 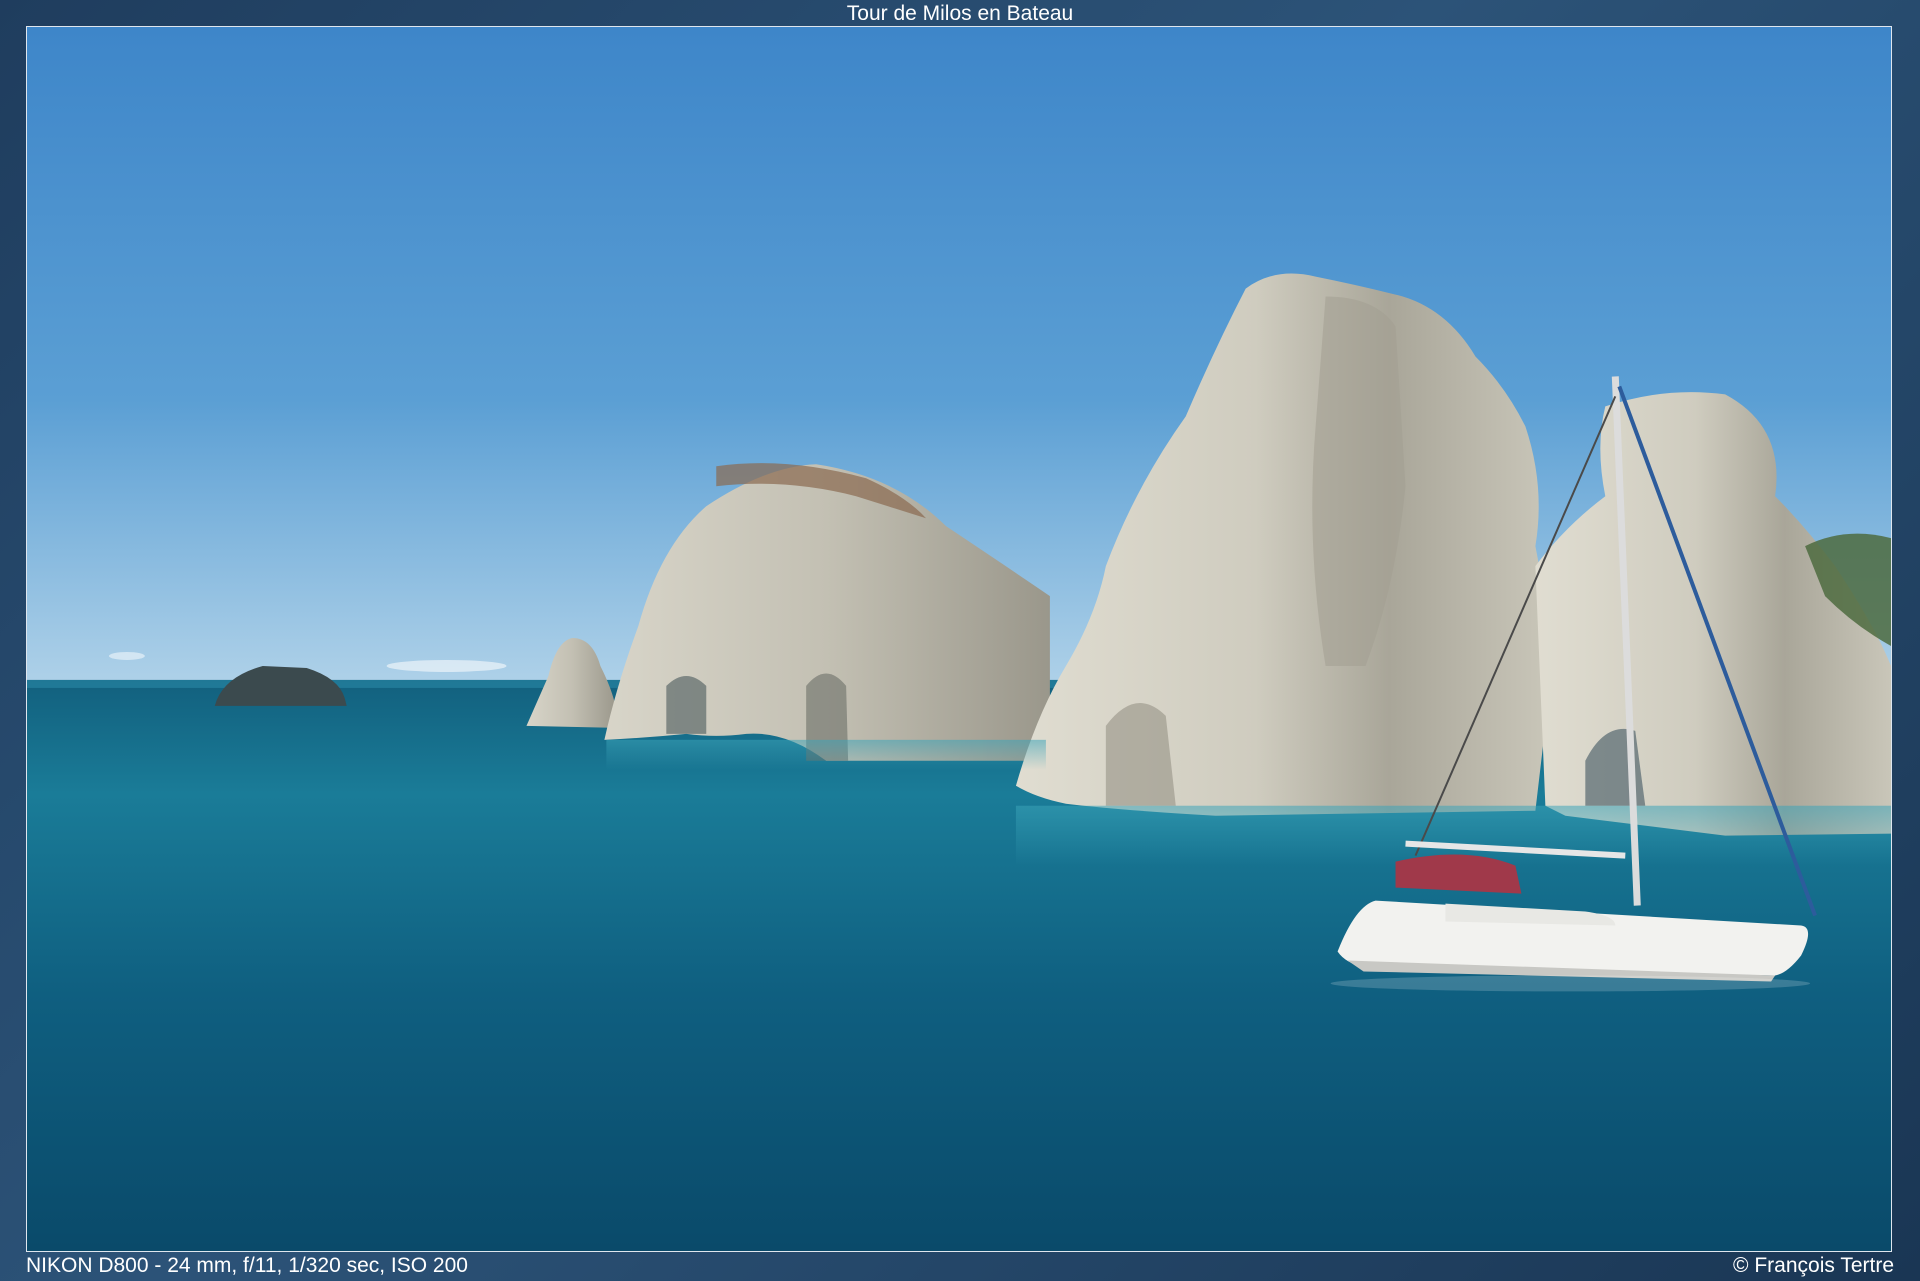 I want to click on photo-title: Tour de Milos en Bateau, so click(x=960, y=13).